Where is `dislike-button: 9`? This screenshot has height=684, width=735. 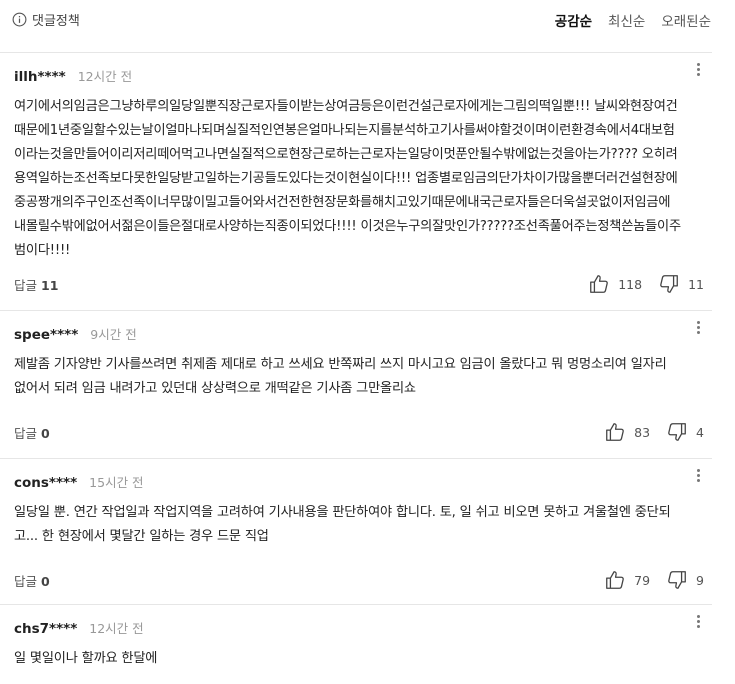 dislike-button: 9 is located at coordinates (685, 580).